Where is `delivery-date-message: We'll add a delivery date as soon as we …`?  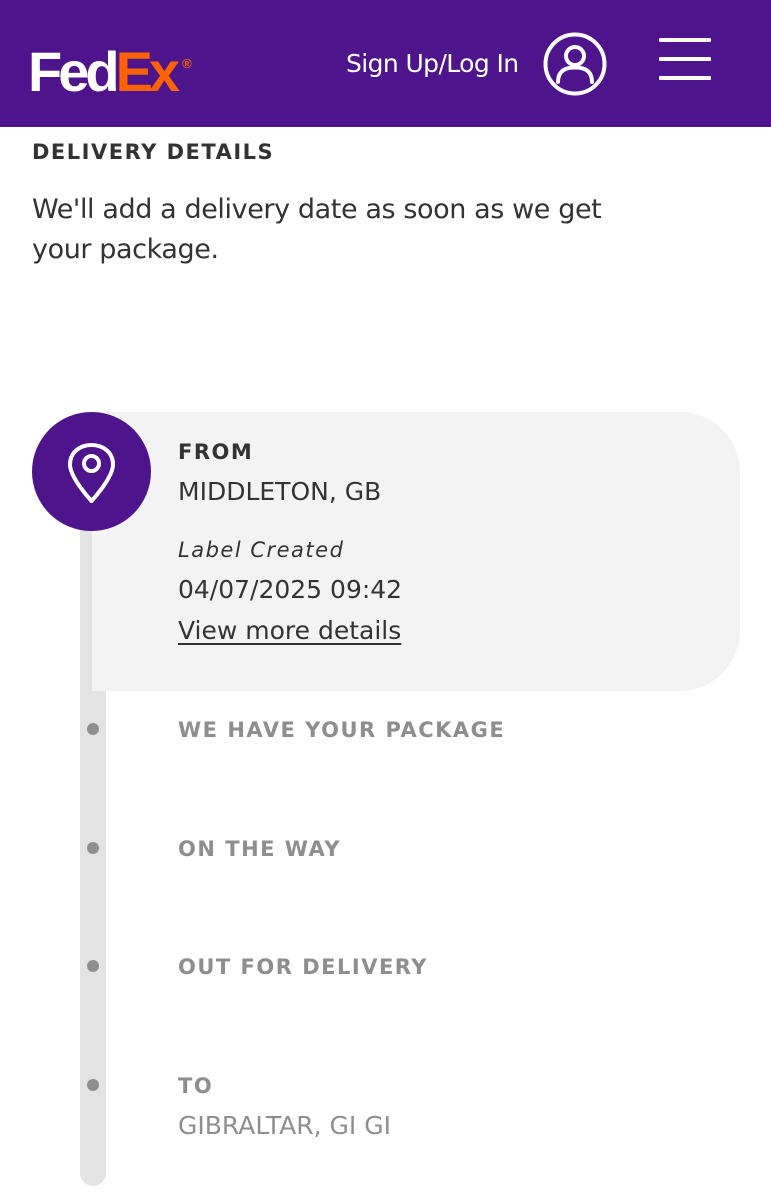 delivery-date-message: We'll add a delivery date as soon as we … is located at coordinates (317, 229).